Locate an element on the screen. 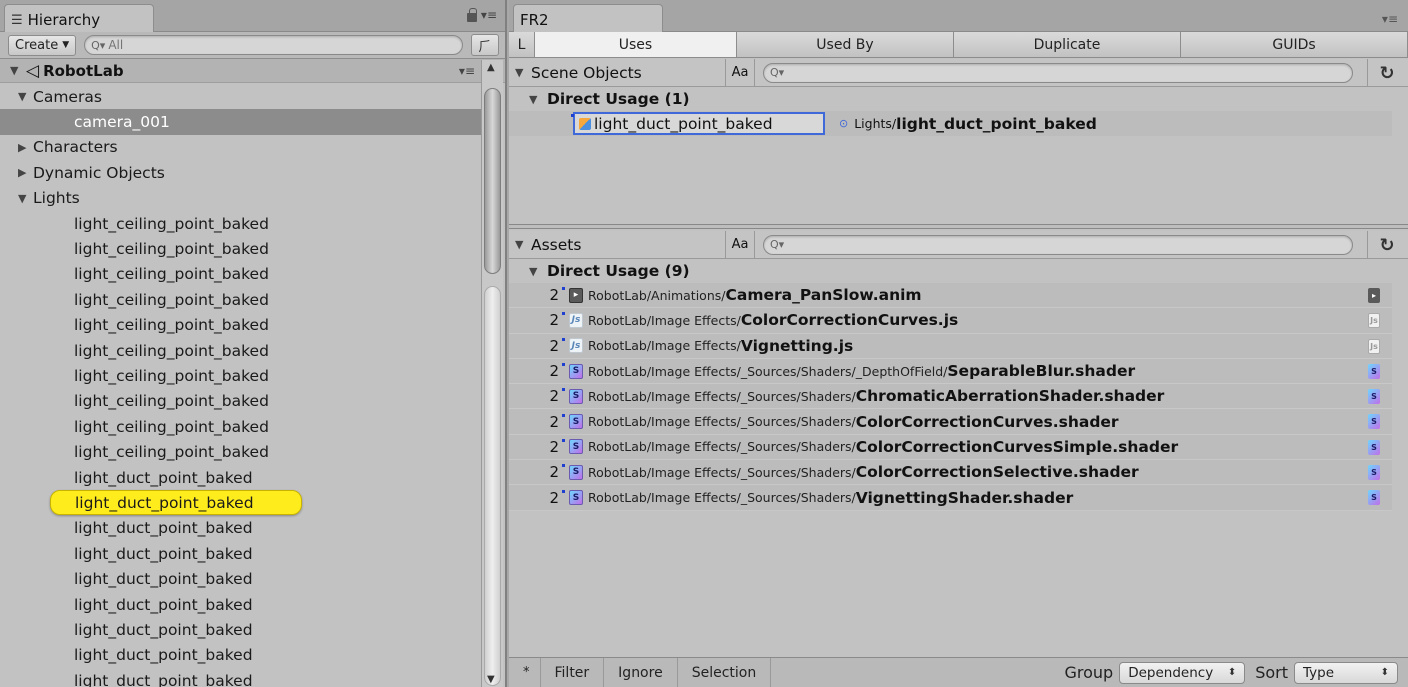  scene-menu-icon: ▾≡ is located at coordinates (467, 71).